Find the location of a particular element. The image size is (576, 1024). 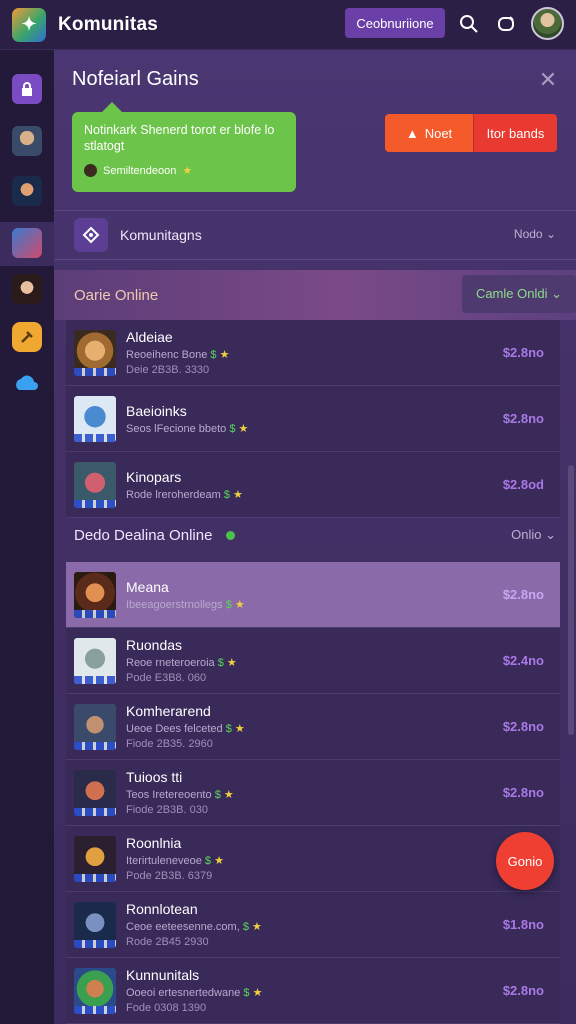

game-name: Kinopars is located at coordinates (154, 476).